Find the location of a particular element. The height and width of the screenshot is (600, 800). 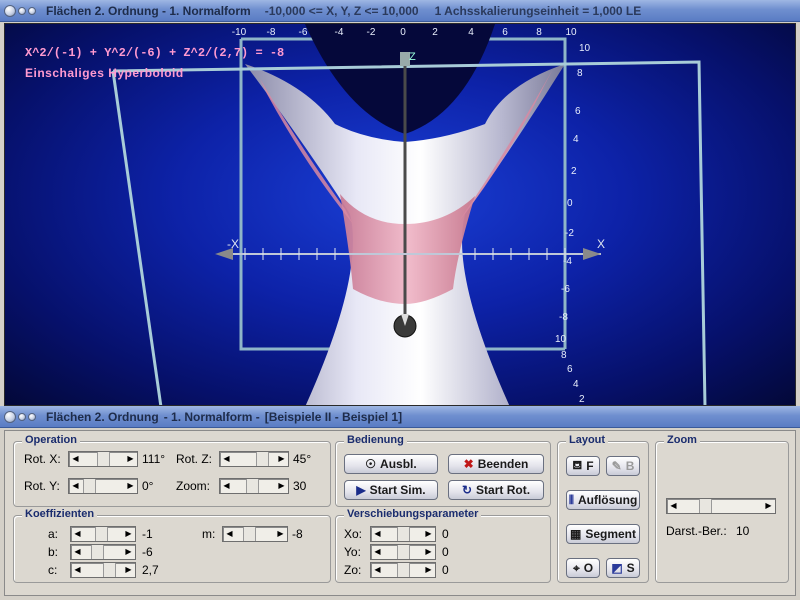

right-tick-label: -4 is located at coordinates (567, 261).